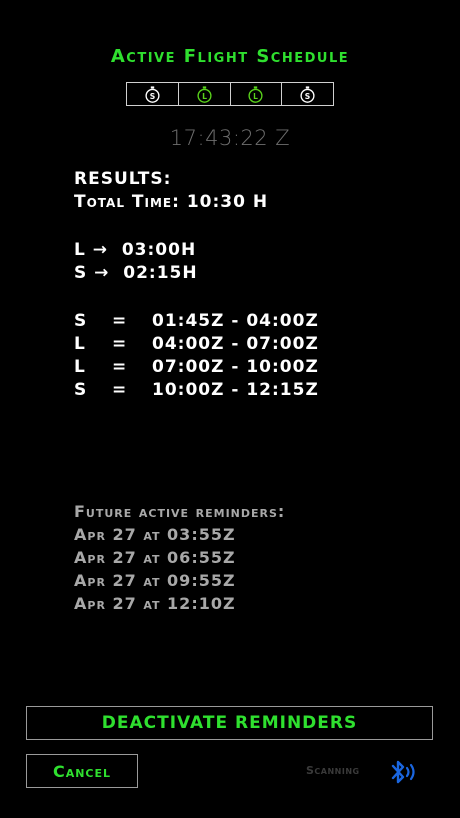  I want to click on summary-short: S → 02:15H, so click(136, 273).